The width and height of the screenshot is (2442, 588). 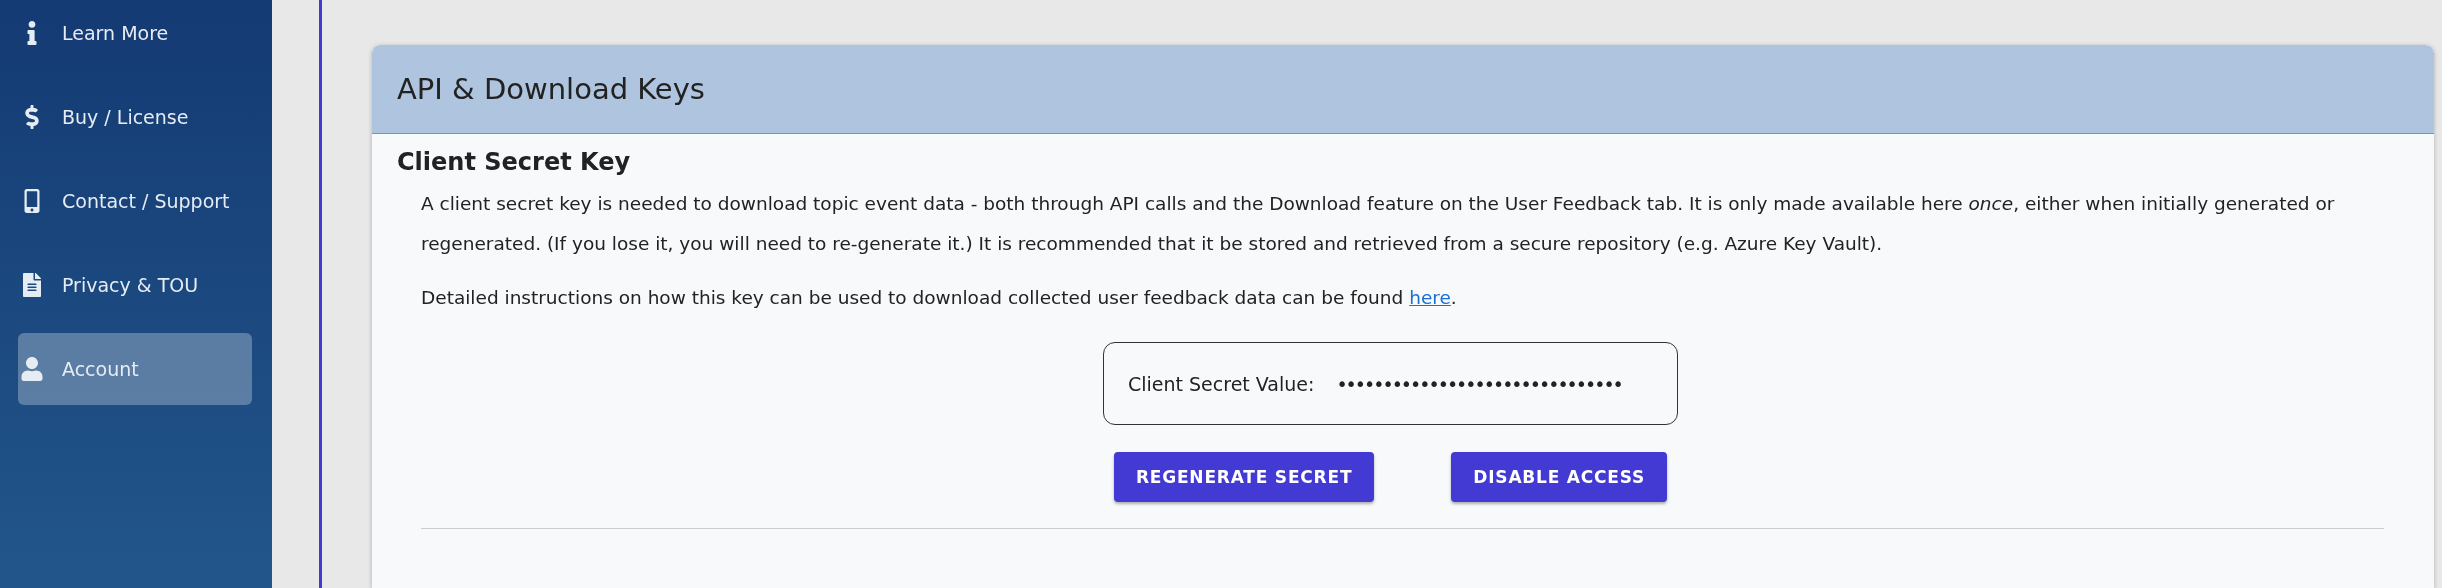 What do you see at coordinates (939, 298) in the screenshot?
I see `instructions-text: Detailed instructions on how this key can be used to download collected user feedback data can be found here.` at bounding box center [939, 298].